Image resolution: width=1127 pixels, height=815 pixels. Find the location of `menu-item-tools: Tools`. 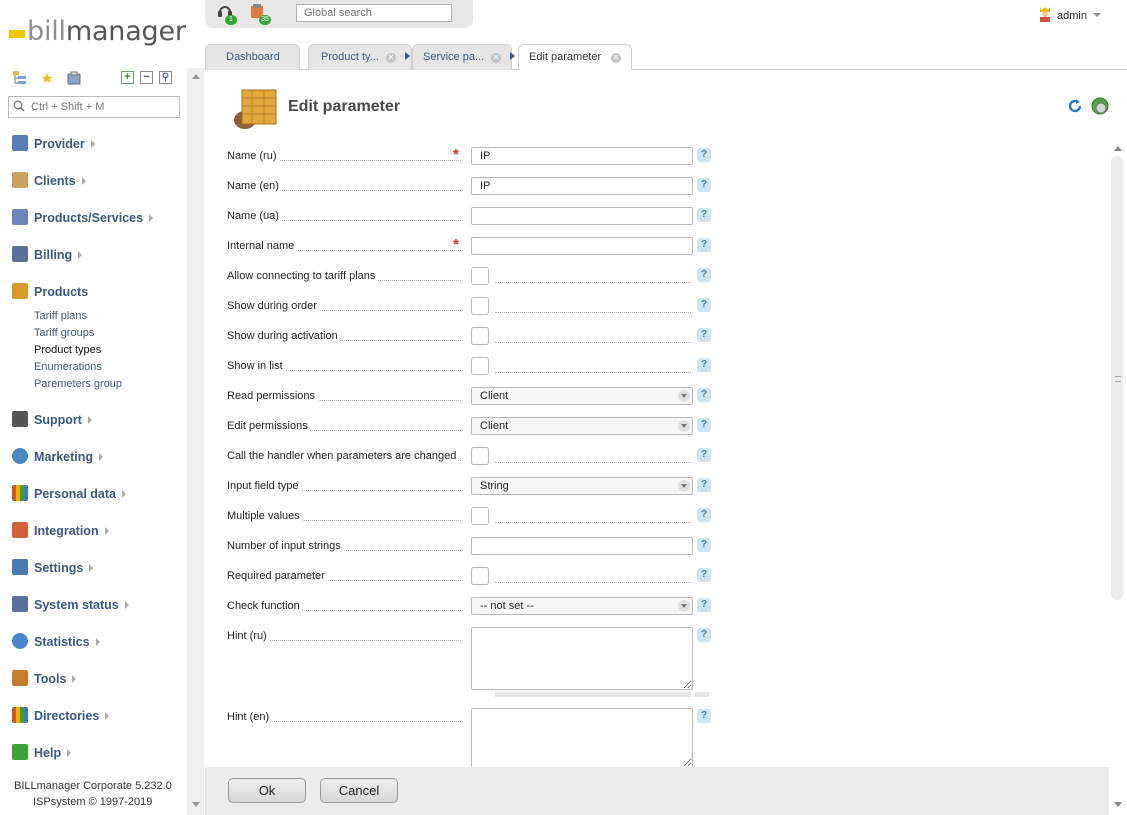

menu-item-tools: Tools is located at coordinates (97, 679).